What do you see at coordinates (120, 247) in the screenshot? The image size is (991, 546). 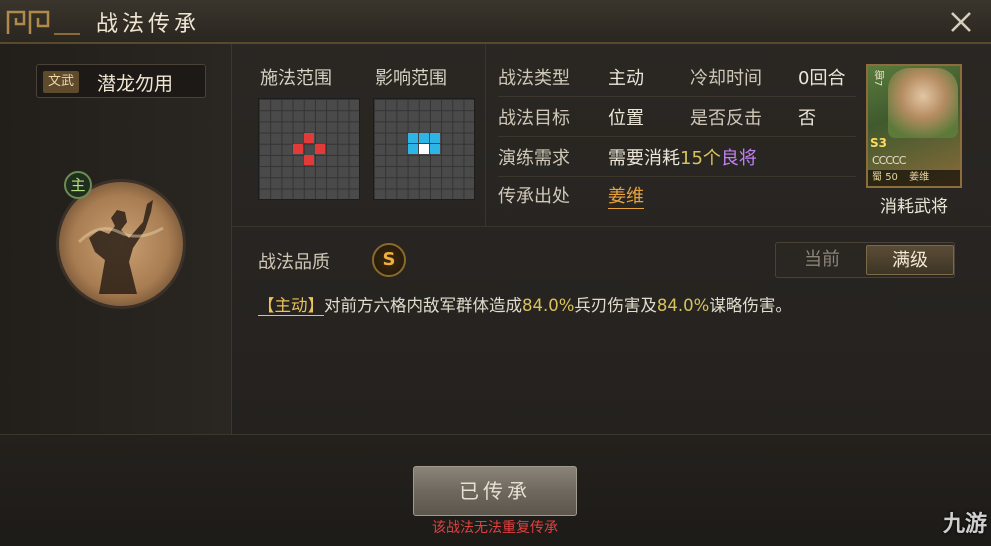 I see `warrior-silhouette-icon` at bounding box center [120, 247].